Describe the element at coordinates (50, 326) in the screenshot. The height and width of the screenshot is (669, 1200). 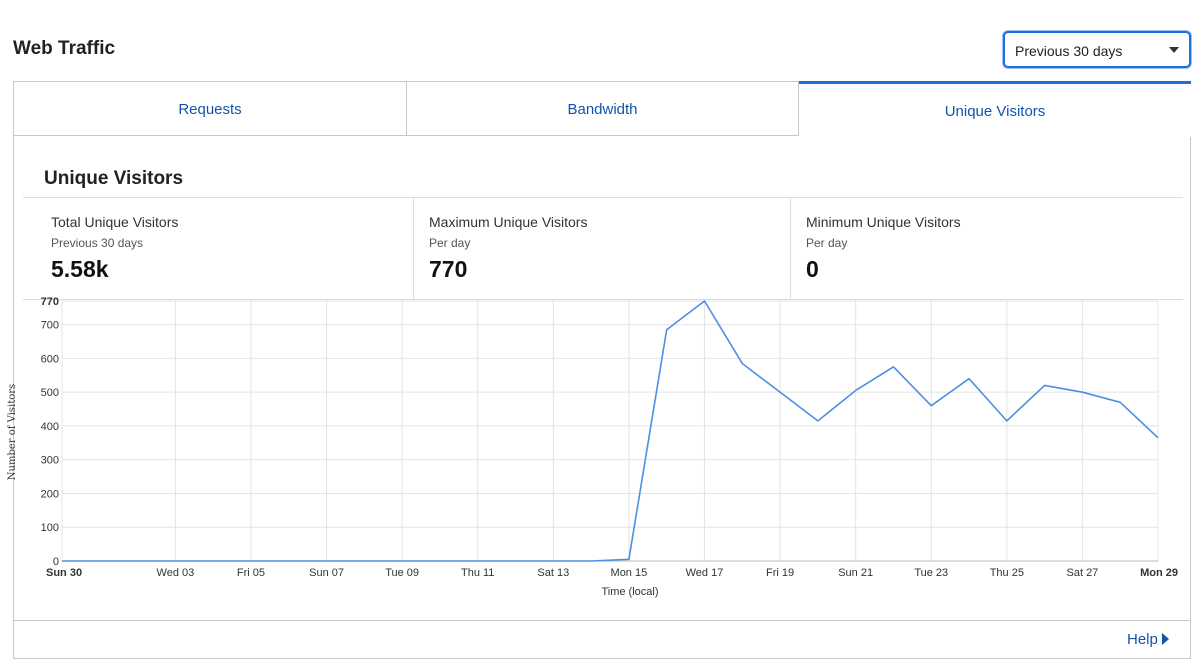
I see `y-tick-label: 700` at that location.